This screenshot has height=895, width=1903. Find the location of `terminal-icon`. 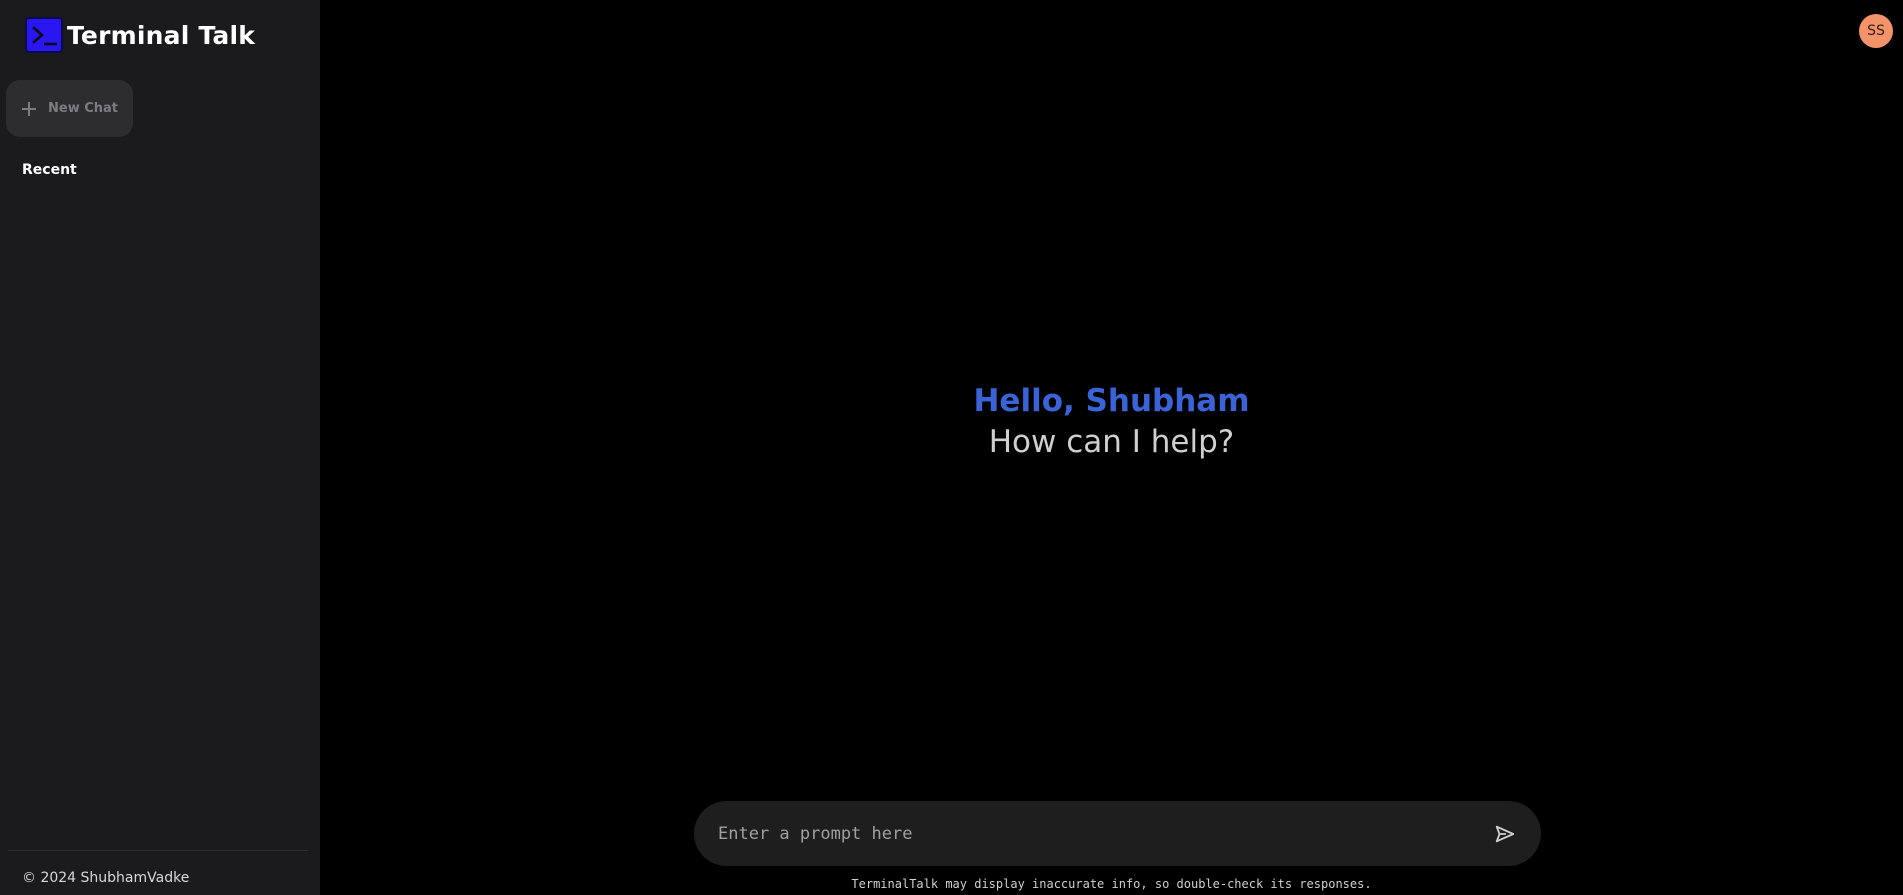

terminal-icon is located at coordinates (44, 35).